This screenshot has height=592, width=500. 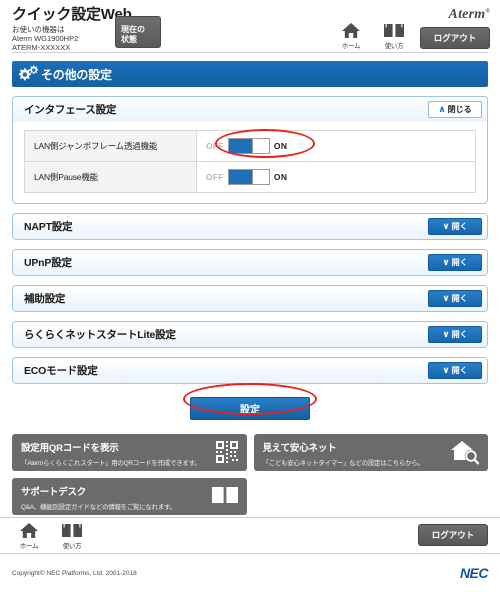 I want to click on aterm-logo: Aterm®, so click(x=469, y=14).